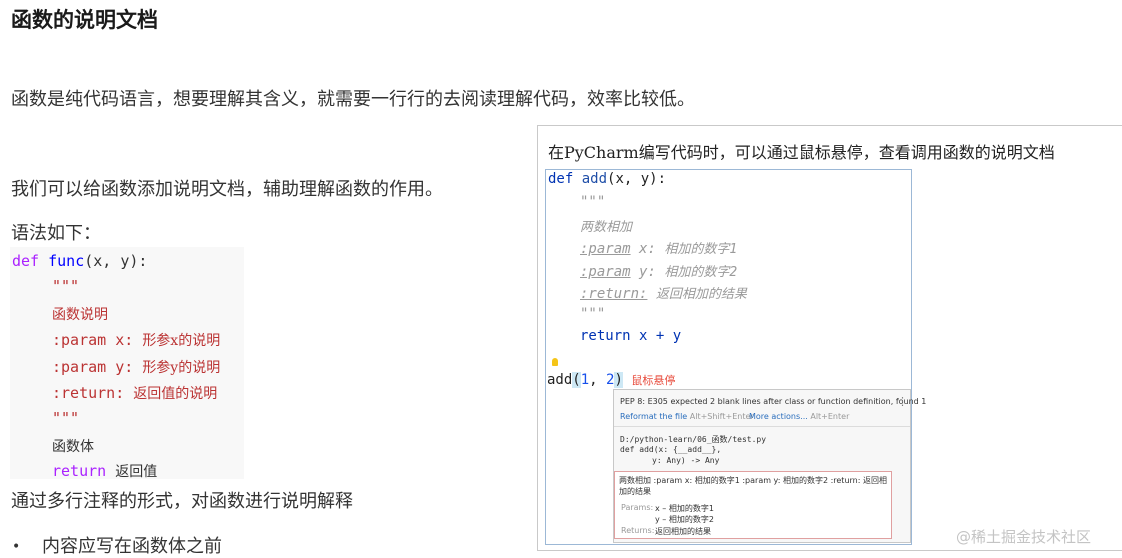 Image resolution: width=1122 pixels, height=558 pixels. I want to click on intro-paragraph: 函数是纯代码语言，想要理解其含义，就需要一行行的去阅读理解代码，效率比较低。, so click(353, 99).